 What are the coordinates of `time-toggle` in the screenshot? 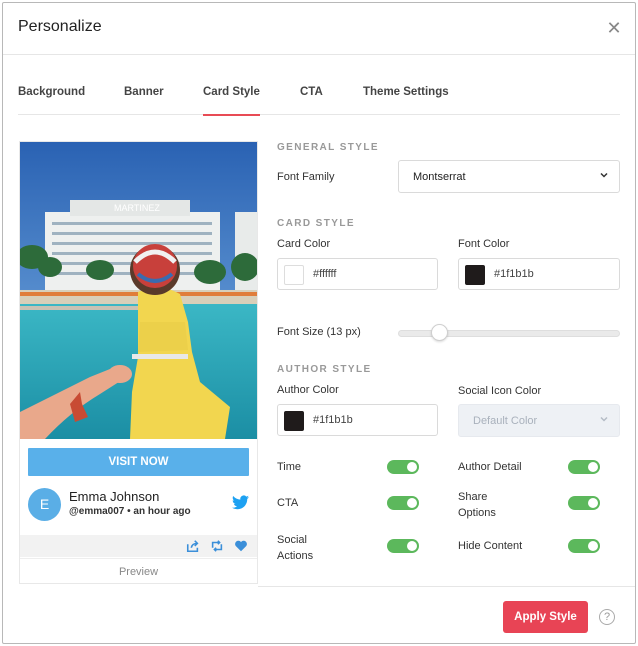 It's located at (403, 467).